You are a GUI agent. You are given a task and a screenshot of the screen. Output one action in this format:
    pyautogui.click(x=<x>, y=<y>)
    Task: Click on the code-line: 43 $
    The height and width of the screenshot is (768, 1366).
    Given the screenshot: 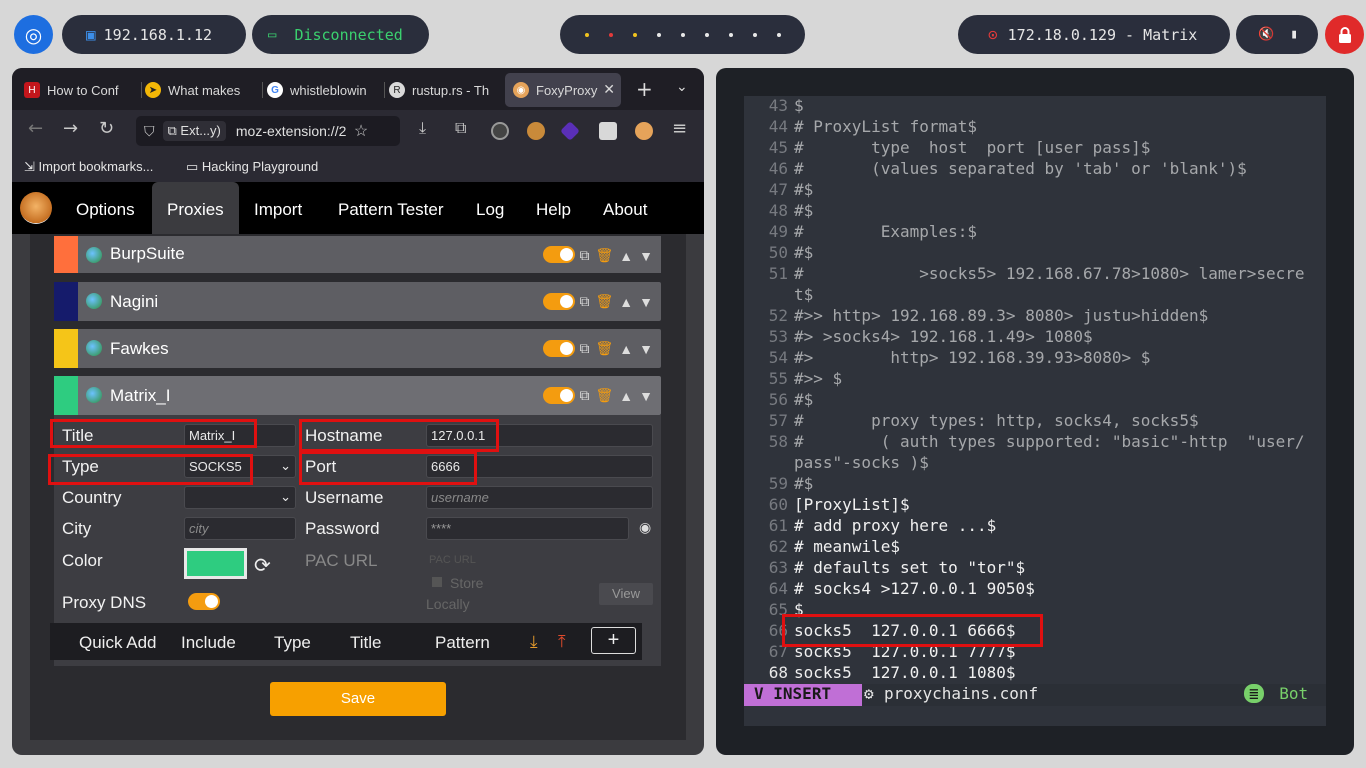 What is the action you would take?
    pyautogui.click(x=1035, y=106)
    